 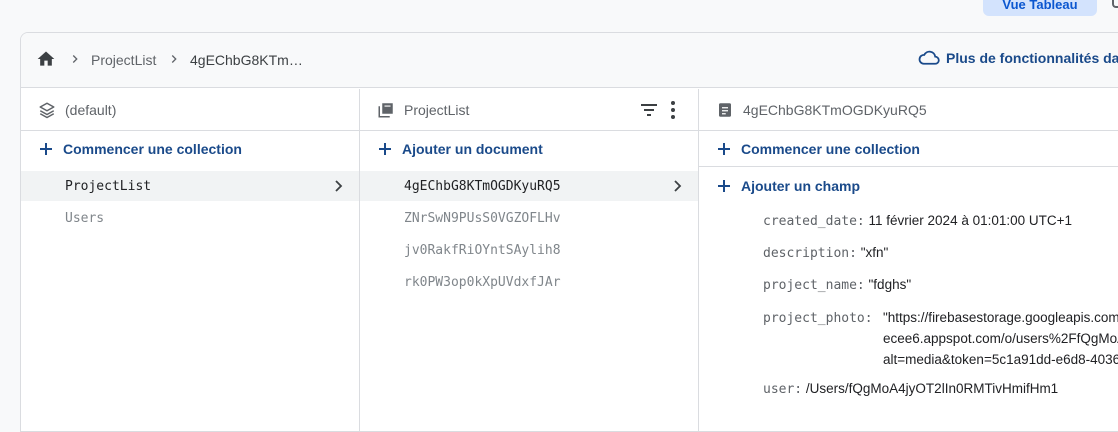 I want to click on list-item-label: ZNrSwN9PUsS0VGZOFLHv, so click(x=482, y=218).